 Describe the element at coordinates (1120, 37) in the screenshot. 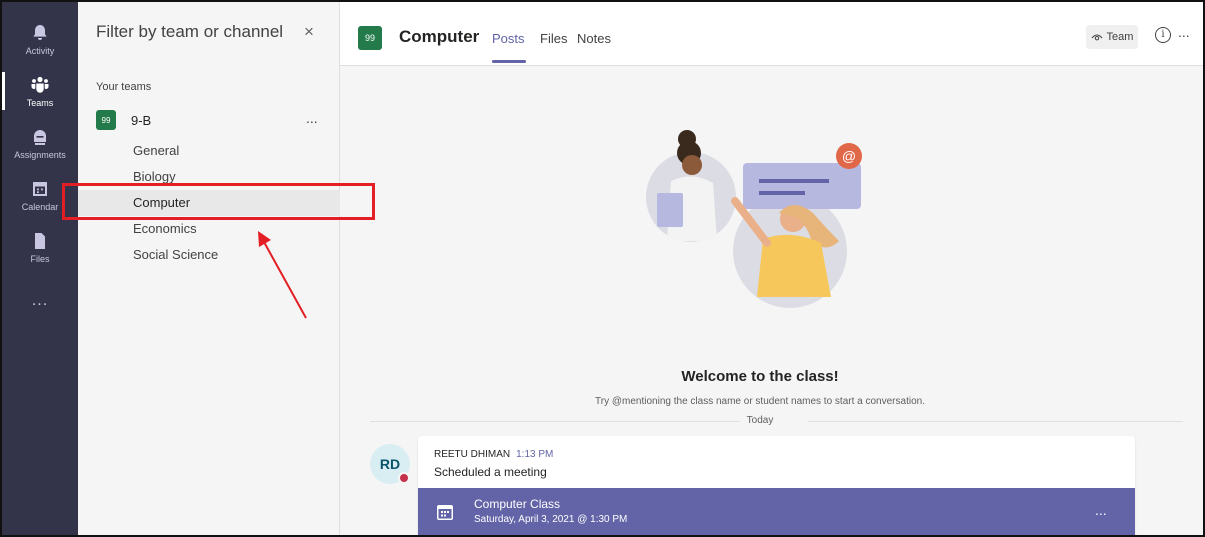

I see `team-button-label: Team` at that location.